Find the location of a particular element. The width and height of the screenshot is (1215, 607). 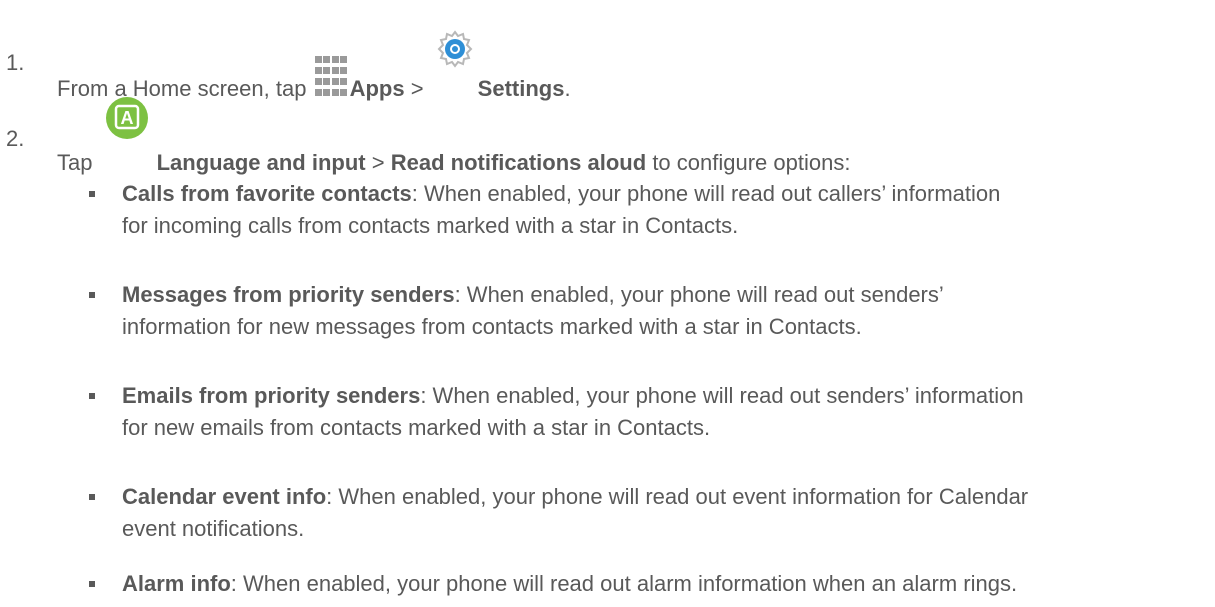

step-prefix: Tap is located at coordinates (75, 162).